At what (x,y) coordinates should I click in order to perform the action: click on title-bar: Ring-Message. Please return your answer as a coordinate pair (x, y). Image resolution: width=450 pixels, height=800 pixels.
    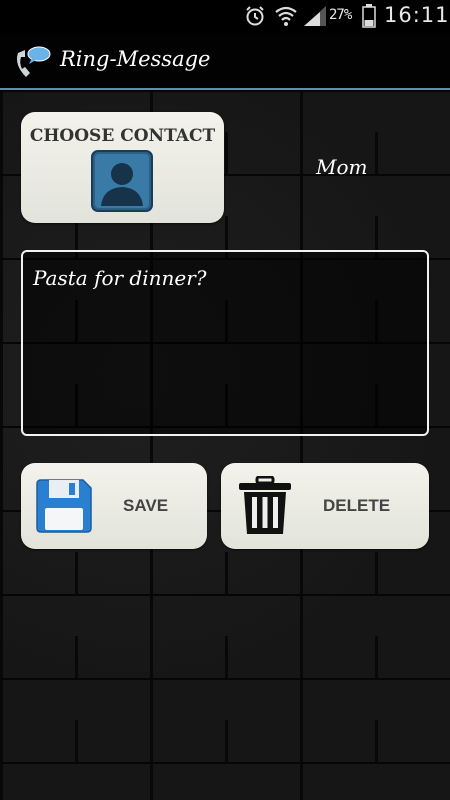
    Looking at the image, I should click on (225, 61).